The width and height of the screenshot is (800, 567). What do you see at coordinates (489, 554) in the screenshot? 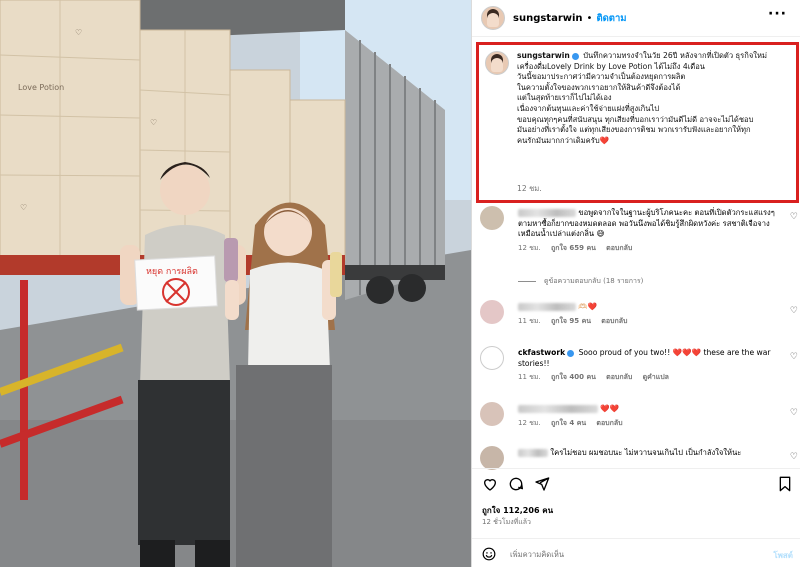
I see `emoji-smile-icon` at bounding box center [489, 554].